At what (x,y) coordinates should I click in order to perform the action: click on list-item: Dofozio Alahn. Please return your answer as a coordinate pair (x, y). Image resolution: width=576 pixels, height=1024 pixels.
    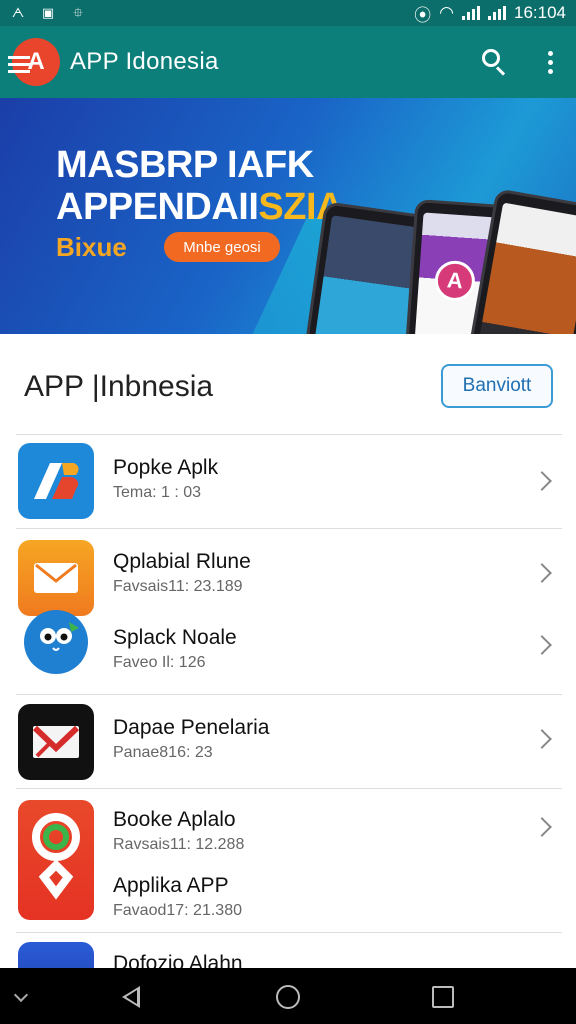
    Looking at the image, I should click on (288, 950).